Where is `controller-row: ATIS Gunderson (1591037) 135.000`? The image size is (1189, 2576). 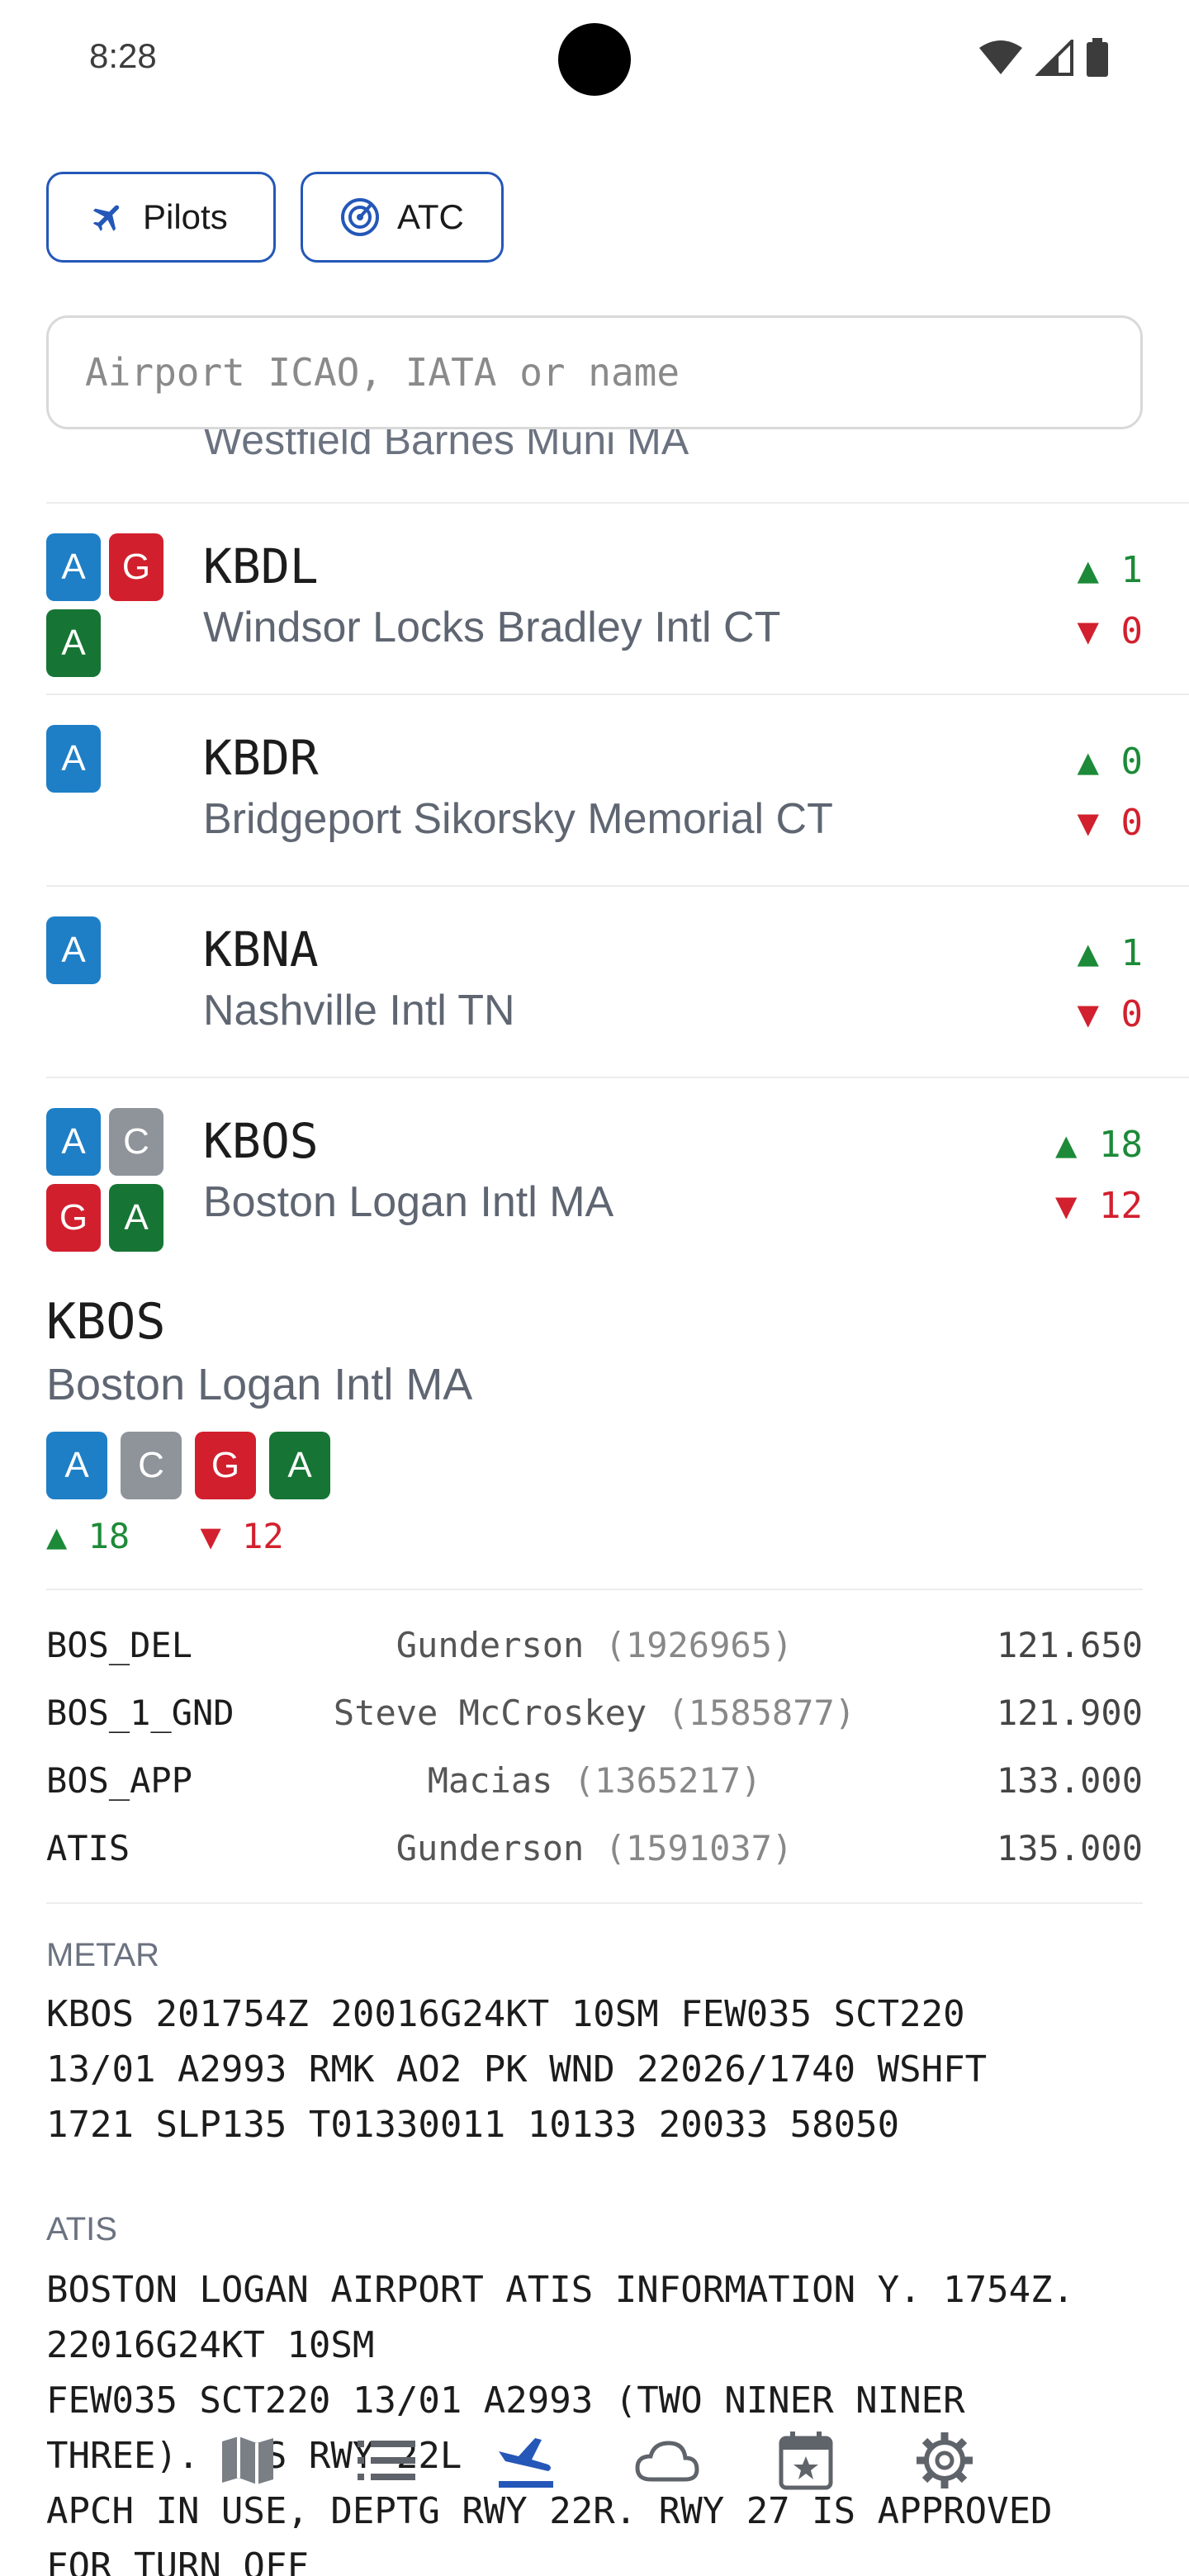
controller-row: ATIS Gunderson (1591037) 135.000 is located at coordinates (594, 1850).